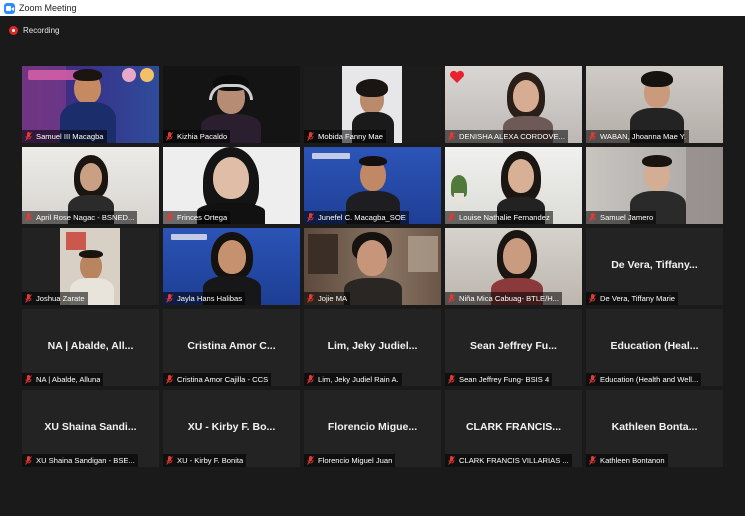 Image resolution: width=745 pixels, height=516 pixels. Describe the element at coordinates (632, 460) in the screenshot. I see `participant-name: Kathleen Bontanon` at that location.